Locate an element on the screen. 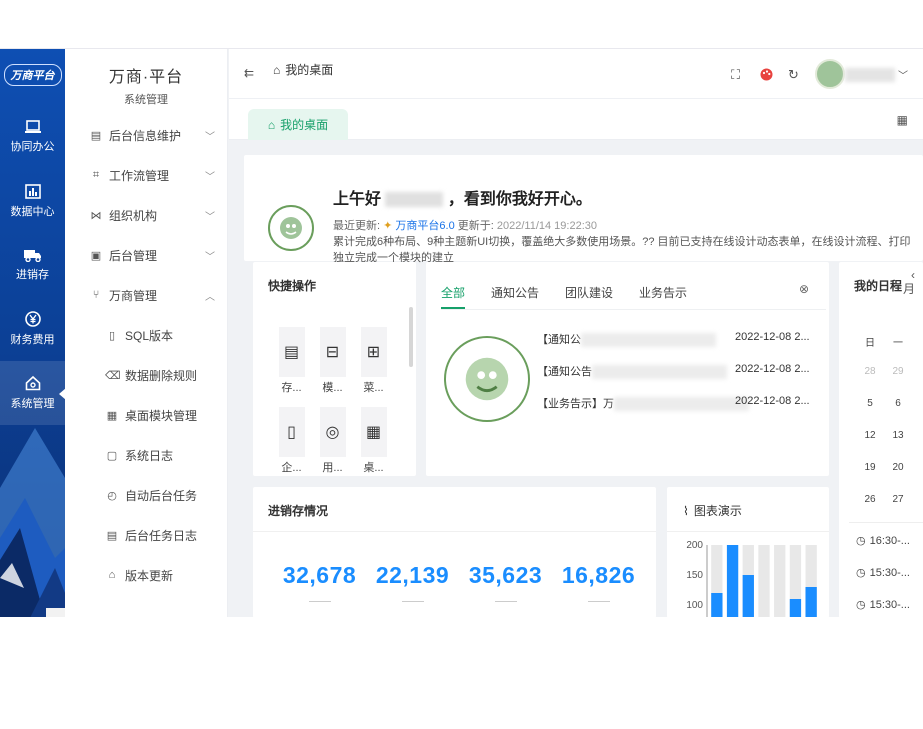 Image resolution: width=923 pixels, height=729 pixels. calendar-day: 5 is located at coordinates (870, 403).